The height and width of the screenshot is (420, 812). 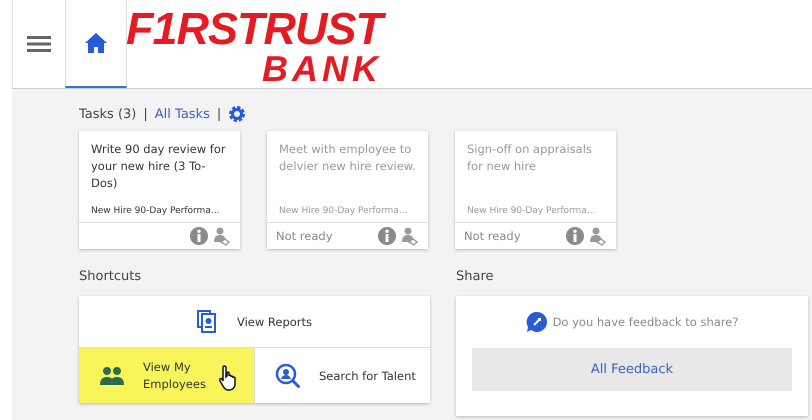 What do you see at coordinates (159, 166) in the screenshot?
I see `task-title: Write 90 day review for your new hire (3 To-Dos)` at bounding box center [159, 166].